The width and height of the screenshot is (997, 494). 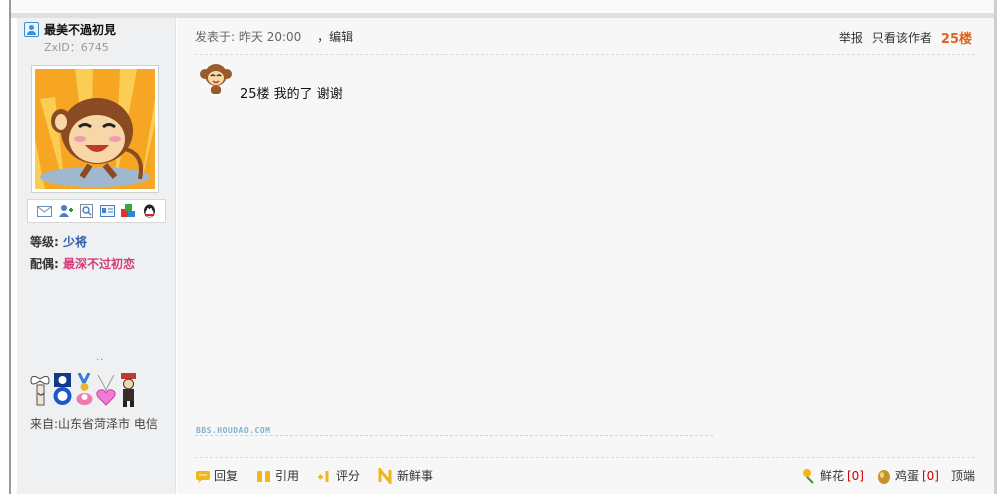 What do you see at coordinates (107, 211) in the screenshot?
I see `card-icon` at bounding box center [107, 211].